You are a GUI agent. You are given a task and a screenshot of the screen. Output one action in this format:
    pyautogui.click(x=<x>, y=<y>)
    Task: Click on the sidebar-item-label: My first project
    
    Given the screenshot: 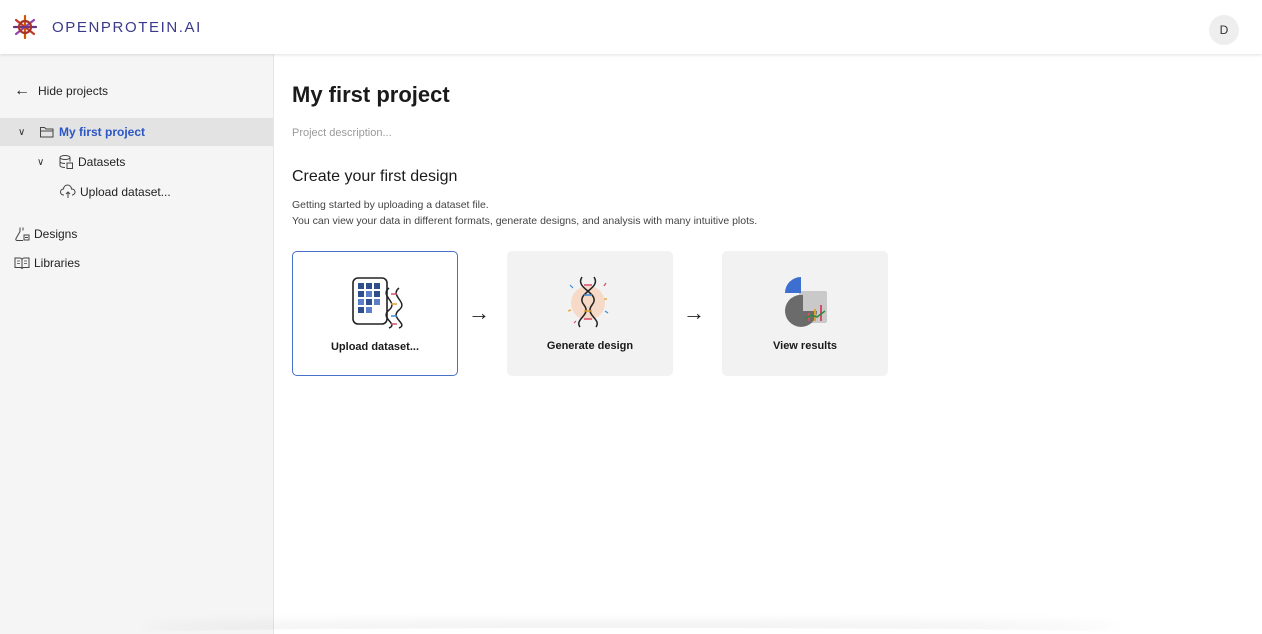 What is the action you would take?
    pyautogui.click(x=102, y=132)
    